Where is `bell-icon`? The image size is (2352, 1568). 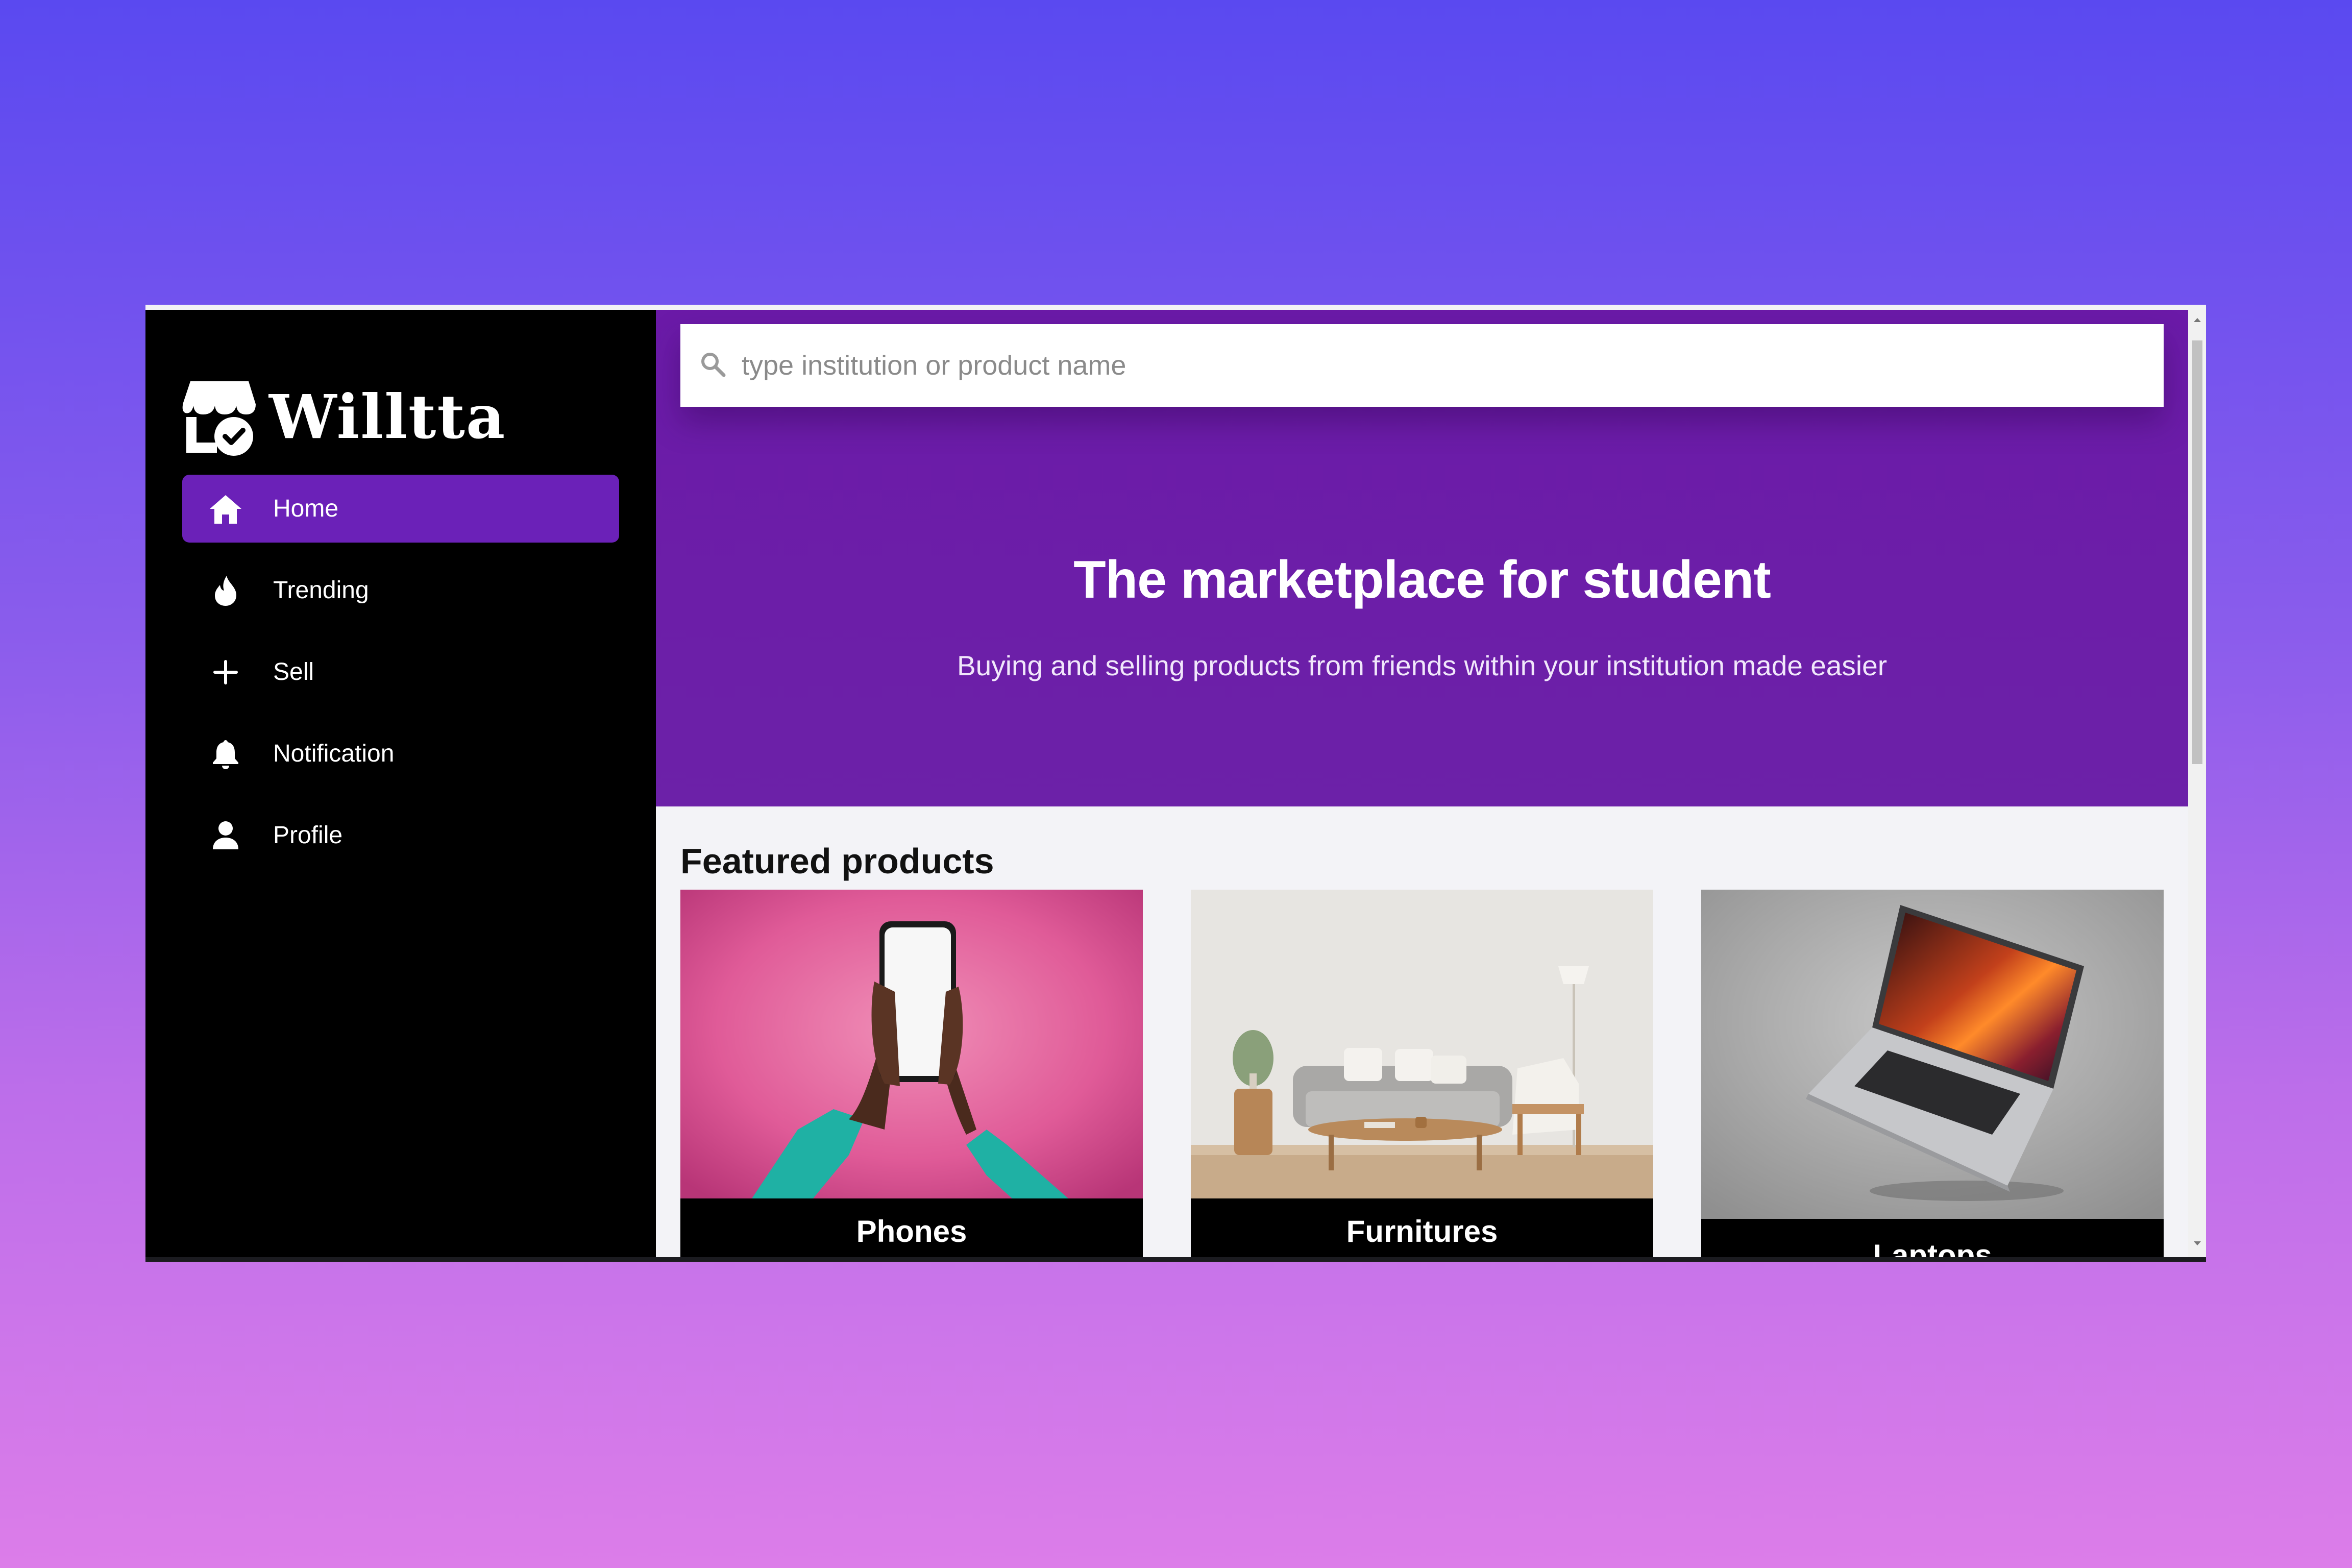 bell-icon is located at coordinates (225, 754).